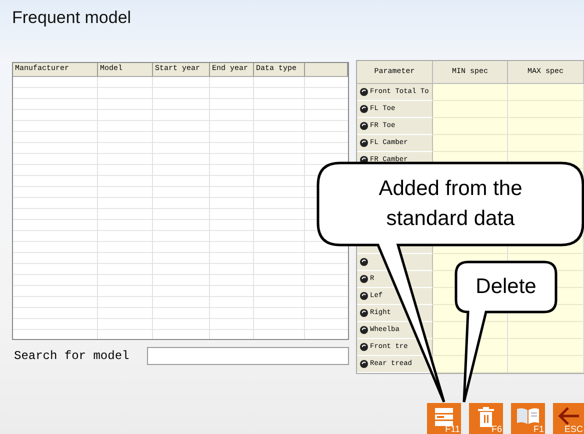 The image size is (584, 434). What do you see at coordinates (486, 417) in the screenshot?
I see `trash-icon` at bounding box center [486, 417].